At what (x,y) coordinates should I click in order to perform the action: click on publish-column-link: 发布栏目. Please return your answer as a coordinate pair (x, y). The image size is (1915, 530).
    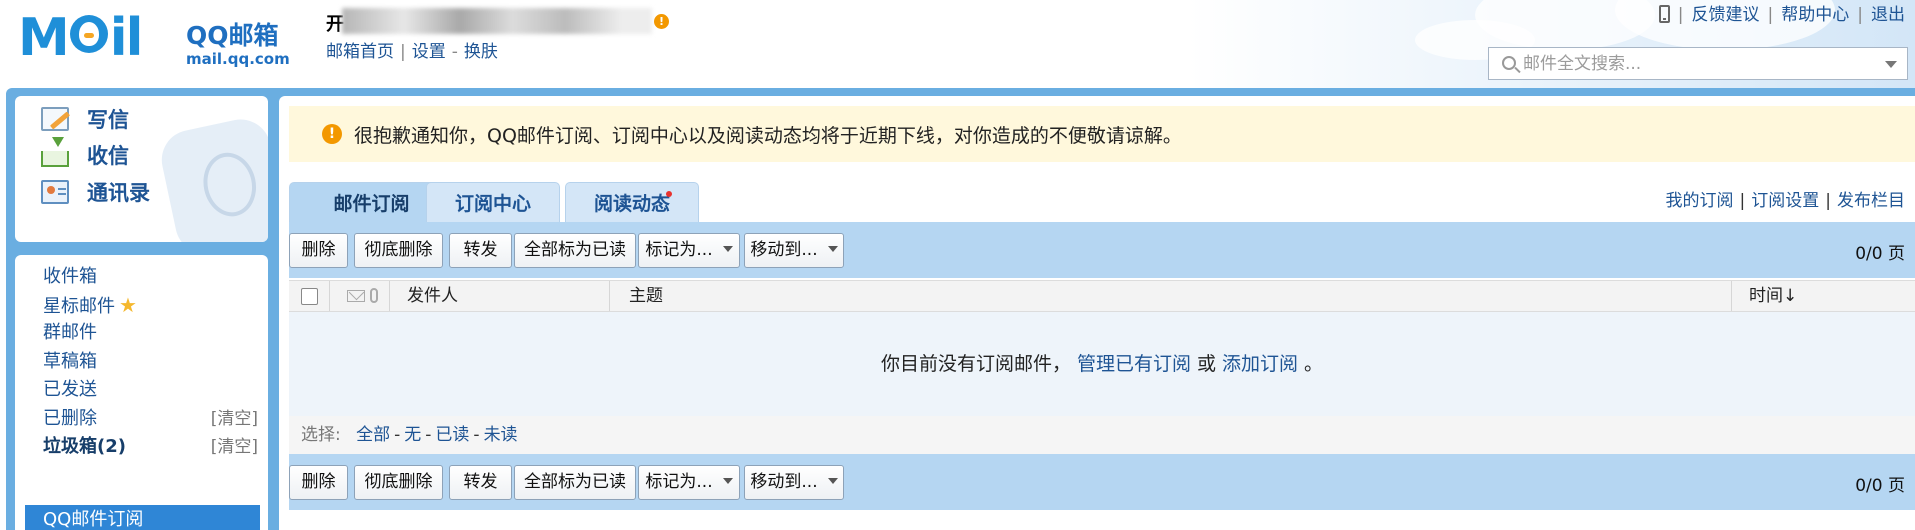
    Looking at the image, I should click on (1871, 201).